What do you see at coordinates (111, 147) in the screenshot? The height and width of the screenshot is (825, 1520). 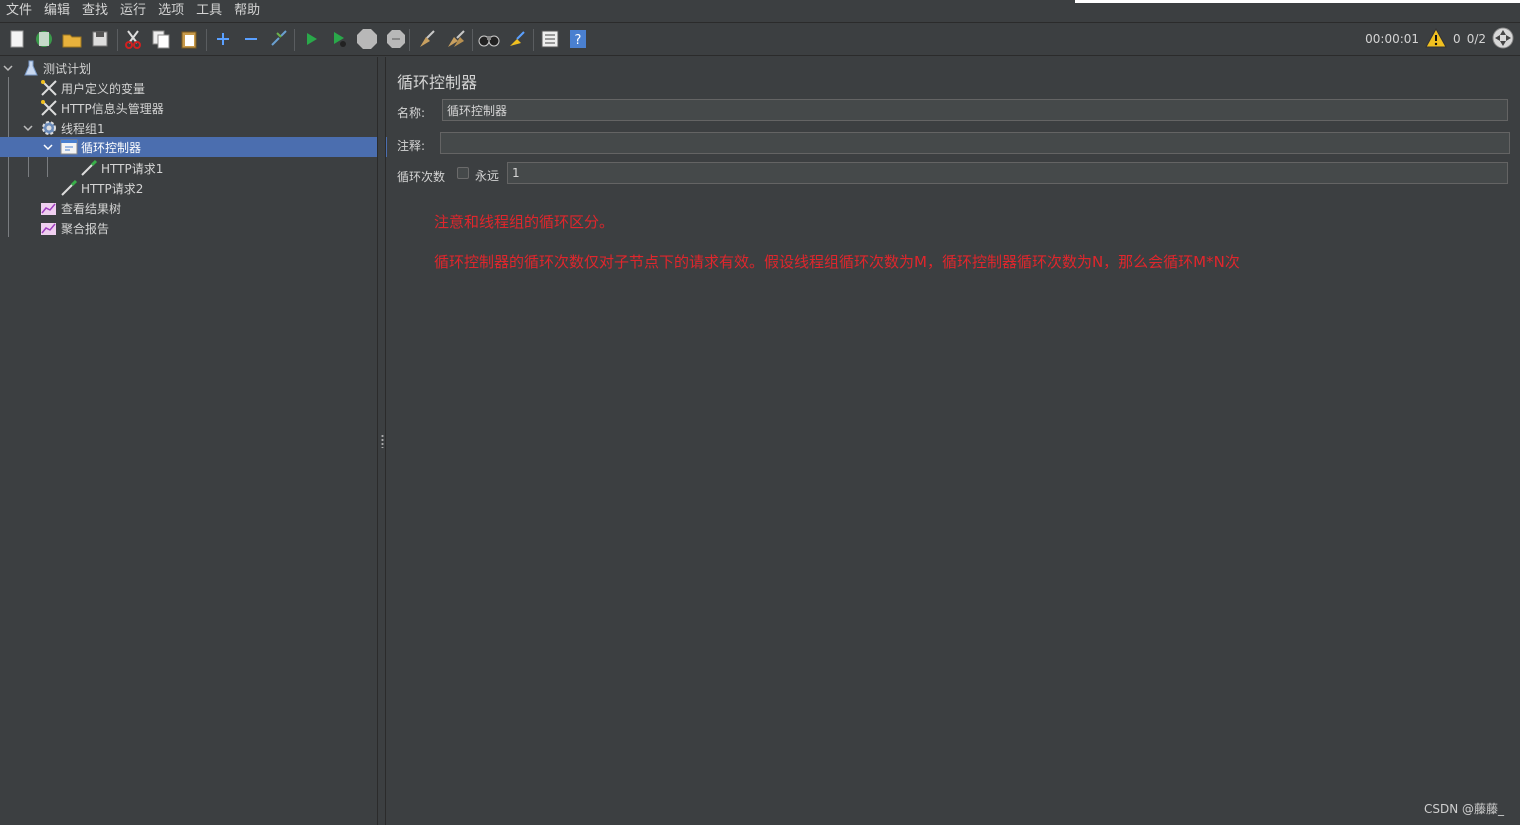 I see `tree-item-label: 循环控制器` at bounding box center [111, 147].